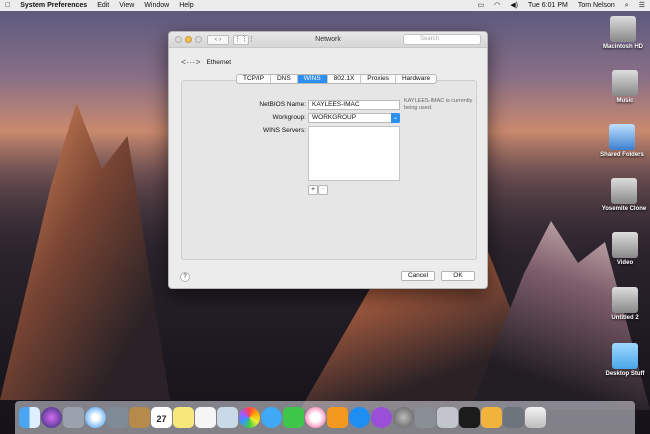  What do you see at coordinates (282, 104) in the screenshot?
I see `netbios-label: NetBIOS Name:` at bounding box center [282, 104].